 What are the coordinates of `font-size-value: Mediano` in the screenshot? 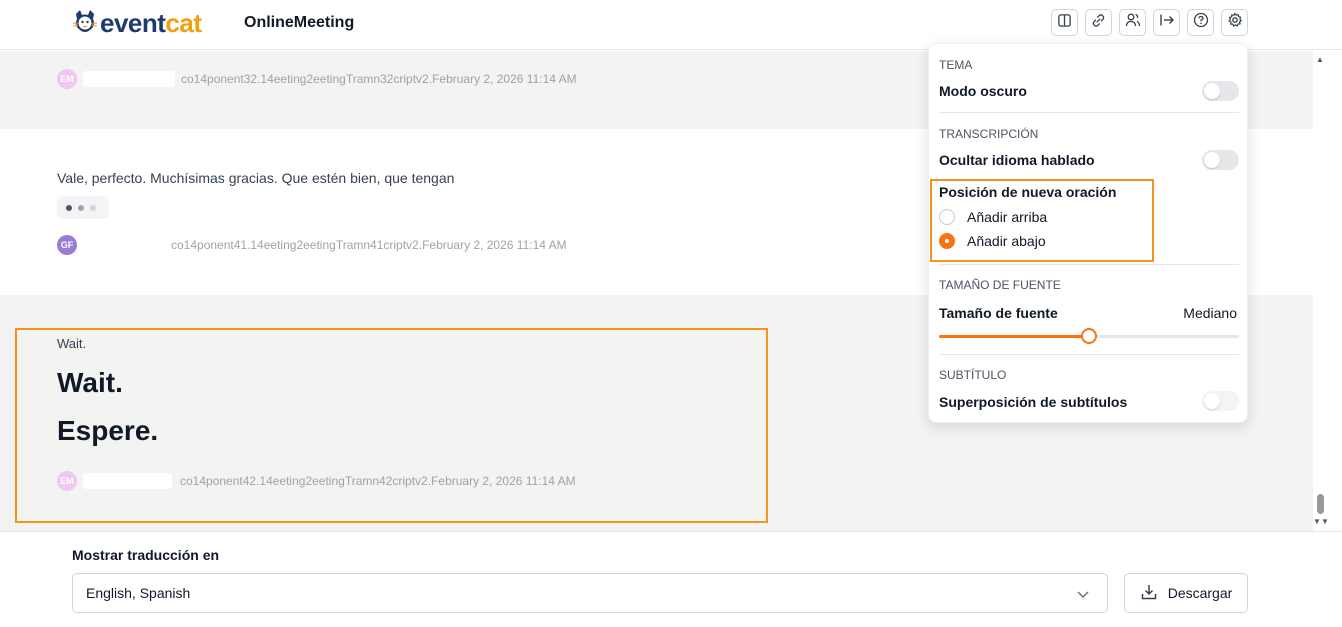 It's located at (1210, 313).